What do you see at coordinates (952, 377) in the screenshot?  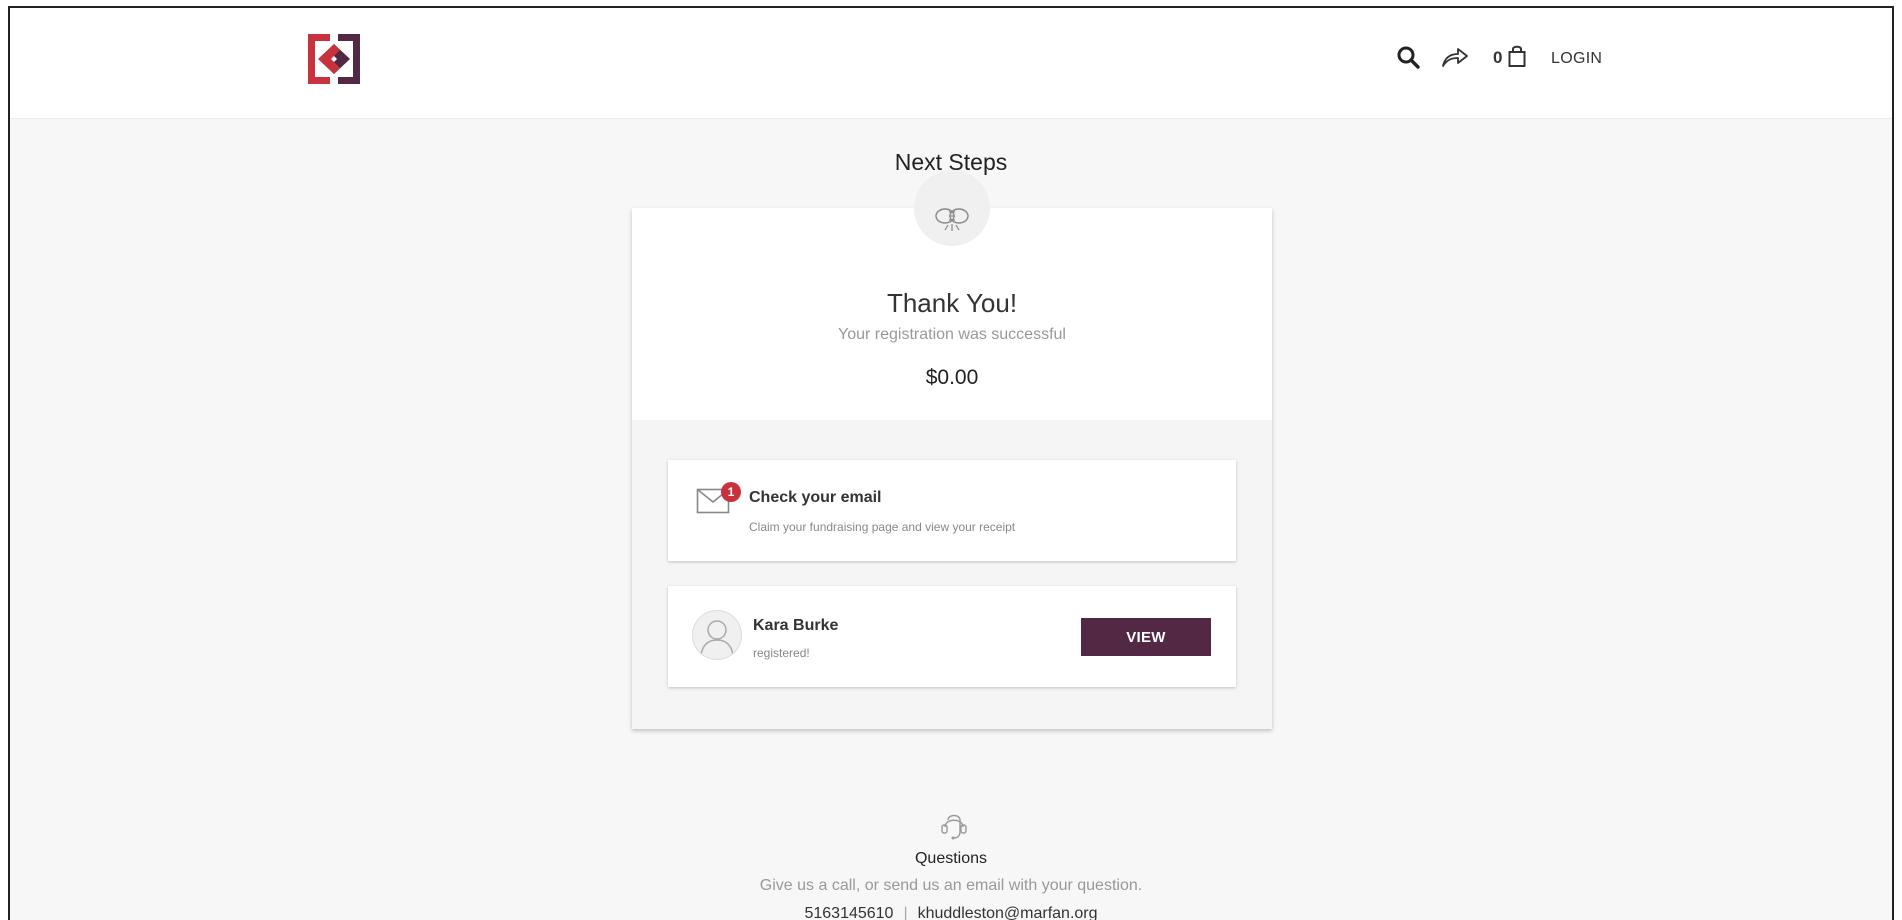 I see `donation-amount: $0.00` at bounding box center [952, 377].